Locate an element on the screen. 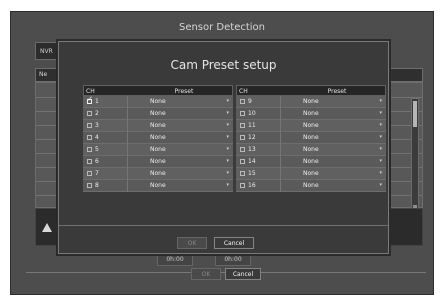 The height and width of the screenshot is (299, 443). scrollbar-thumb is located at coordinates (415, 114).